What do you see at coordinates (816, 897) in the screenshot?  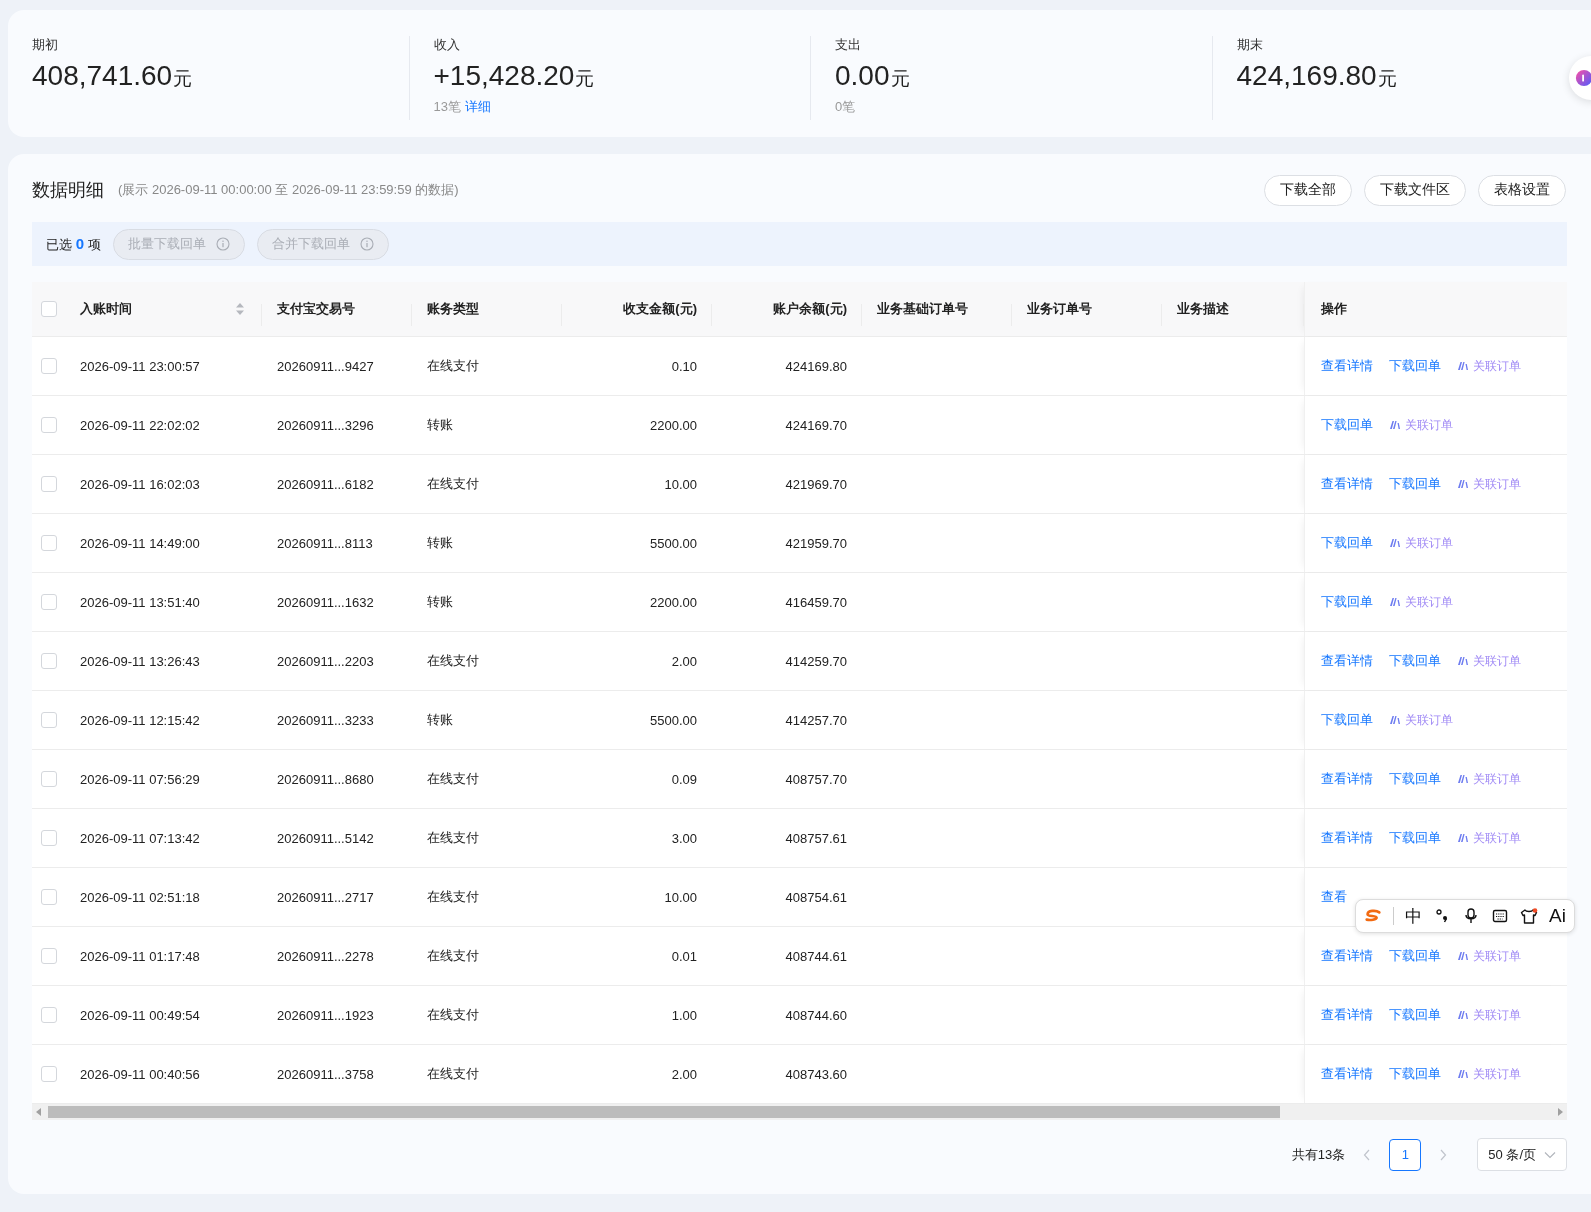 I see `table-cell: 408754.61` at bounding box center [816, 897].